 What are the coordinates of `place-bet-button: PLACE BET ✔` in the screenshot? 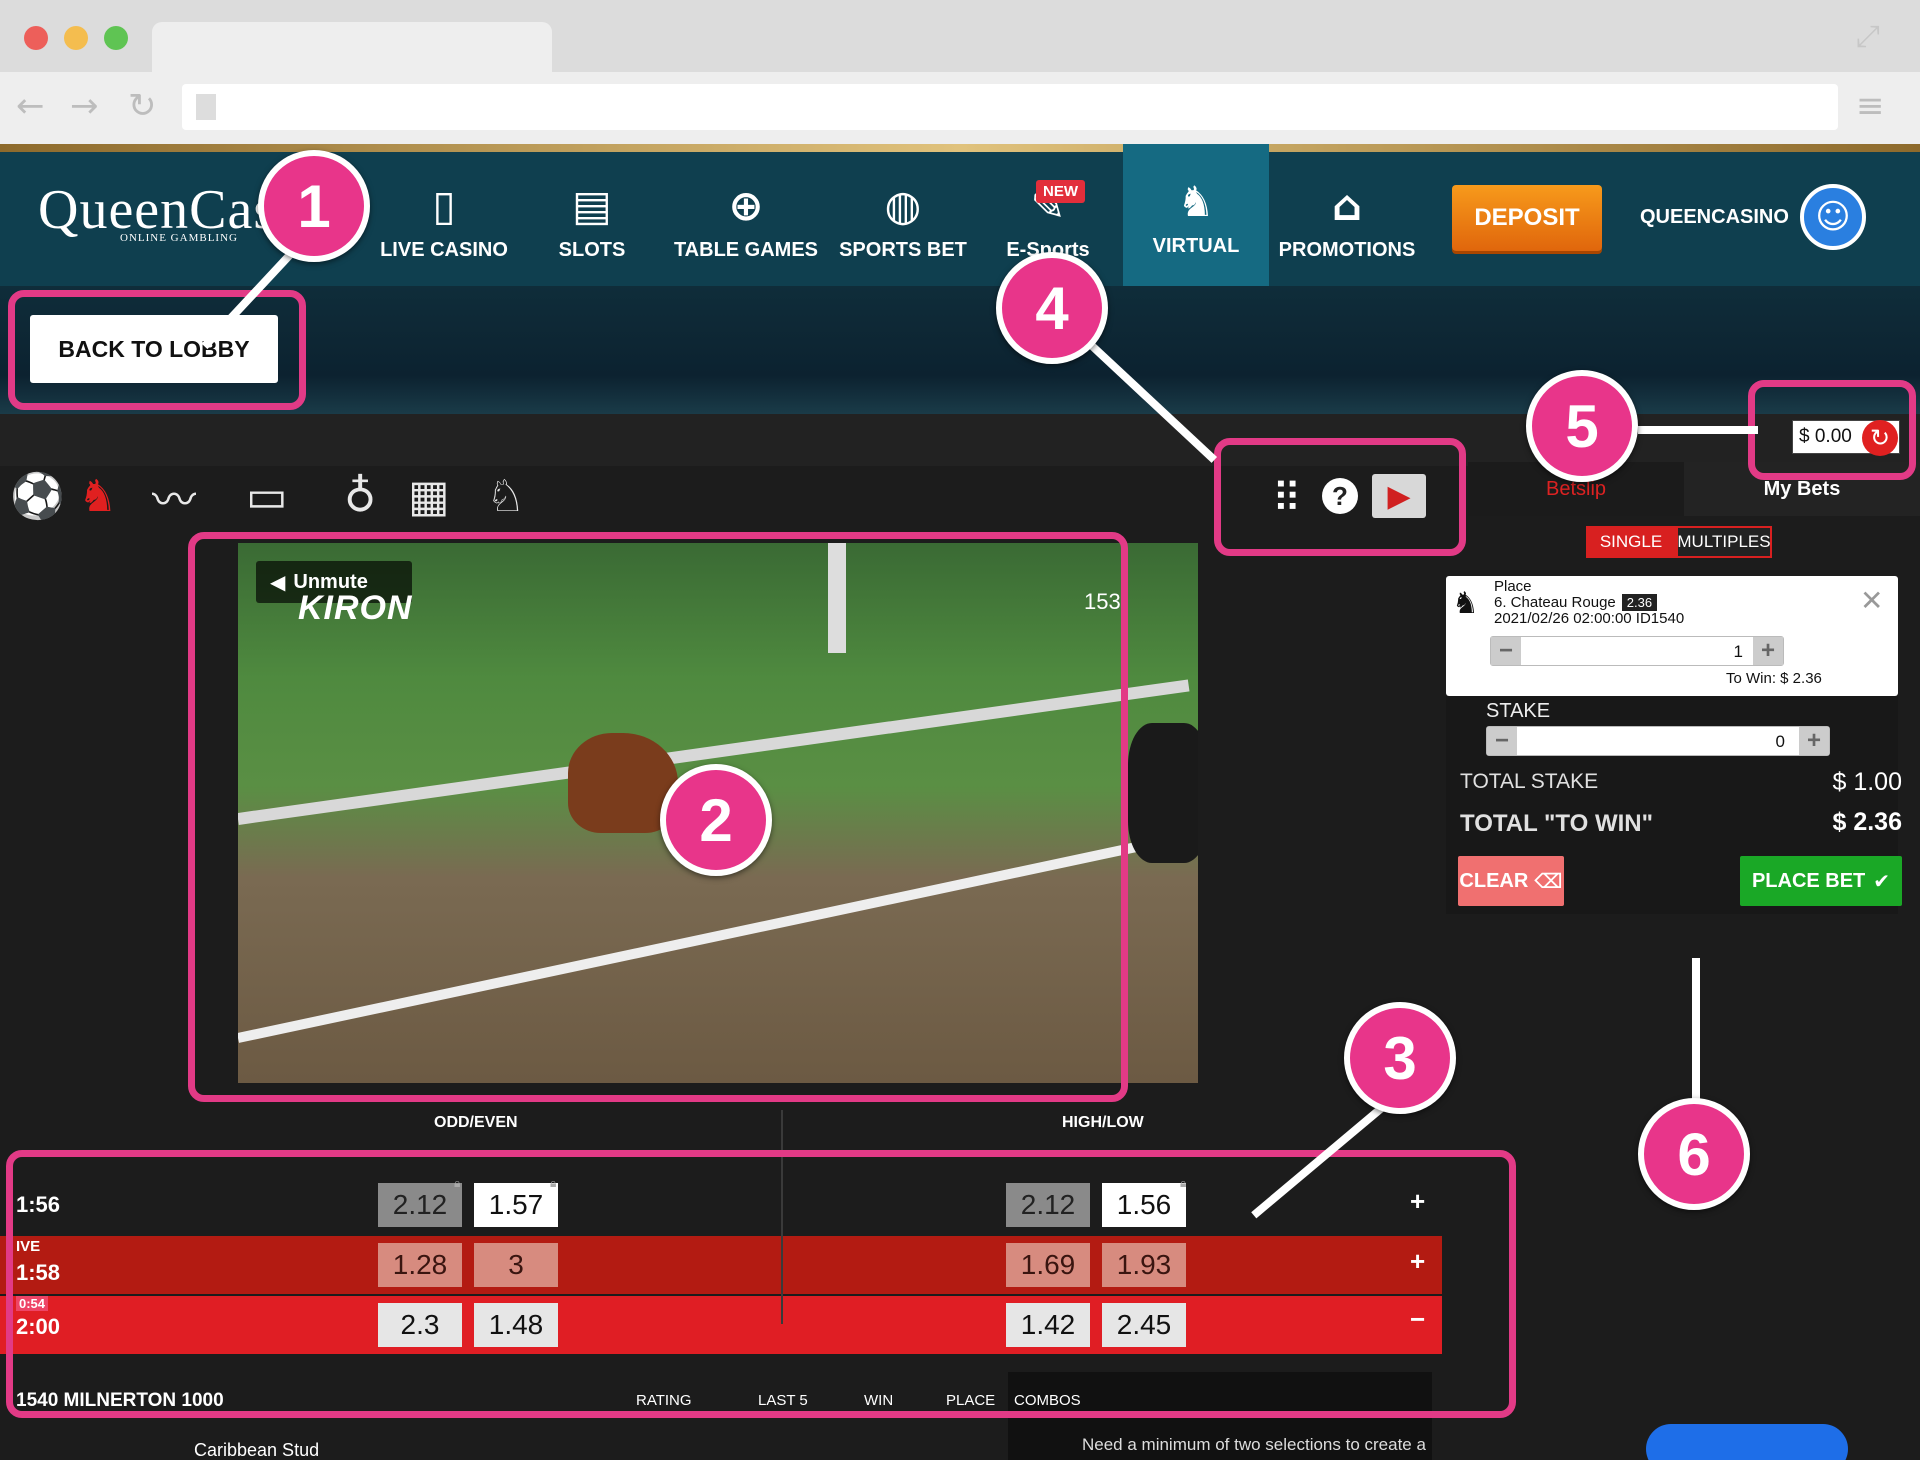 It's located at (1821, 881).